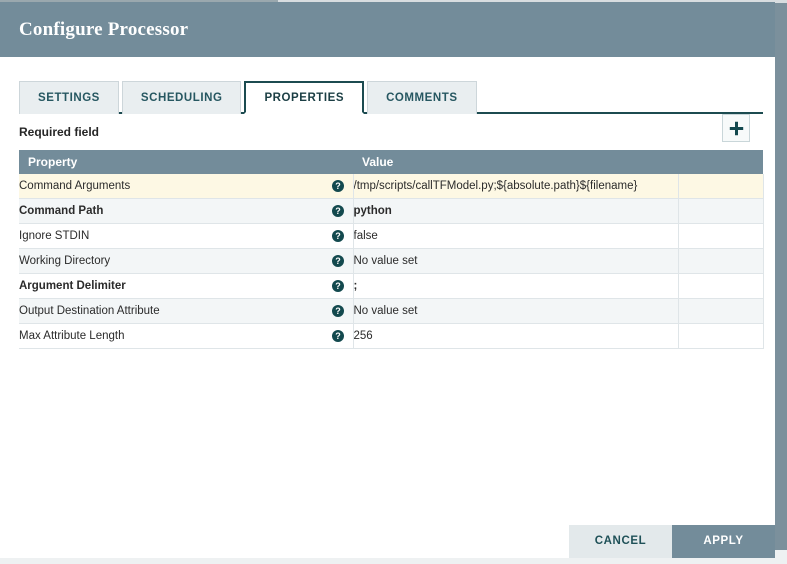  What do you see at coordinates (75, 186) in the screenshot?
I see `property-name-label: Command Arguments` at bounding box center [75, 186].